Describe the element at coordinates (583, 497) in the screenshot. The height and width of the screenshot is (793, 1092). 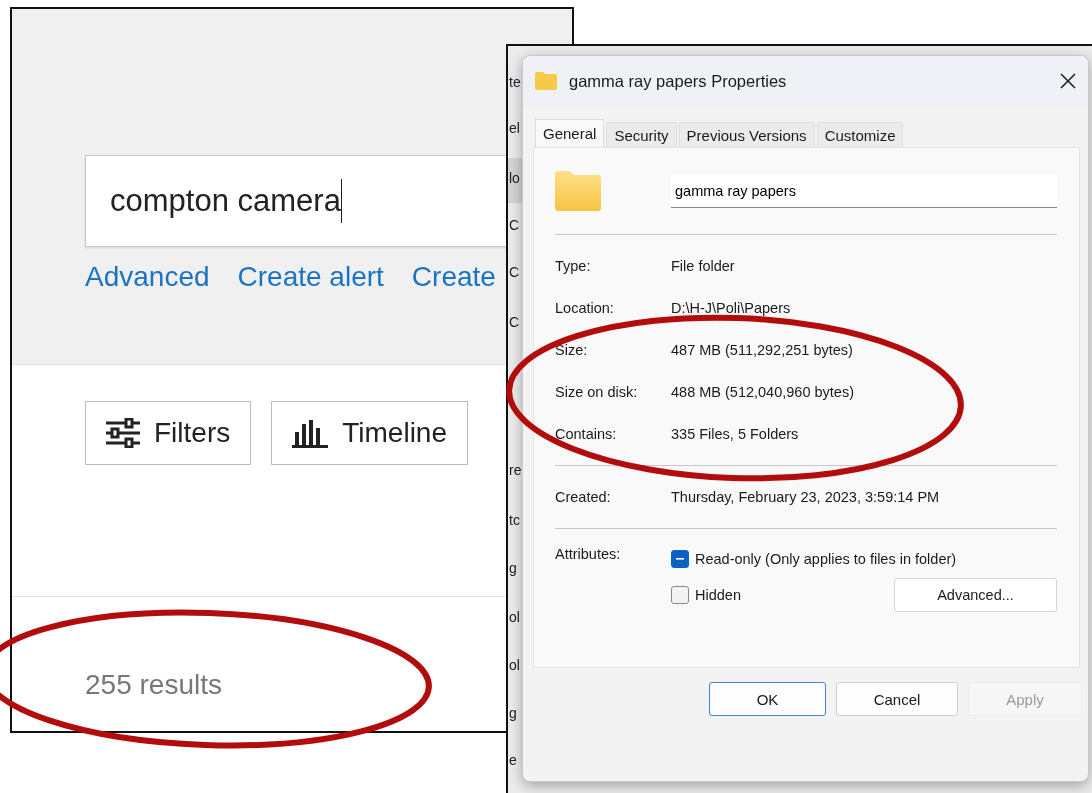
I see `field-label: Created:` at that location.